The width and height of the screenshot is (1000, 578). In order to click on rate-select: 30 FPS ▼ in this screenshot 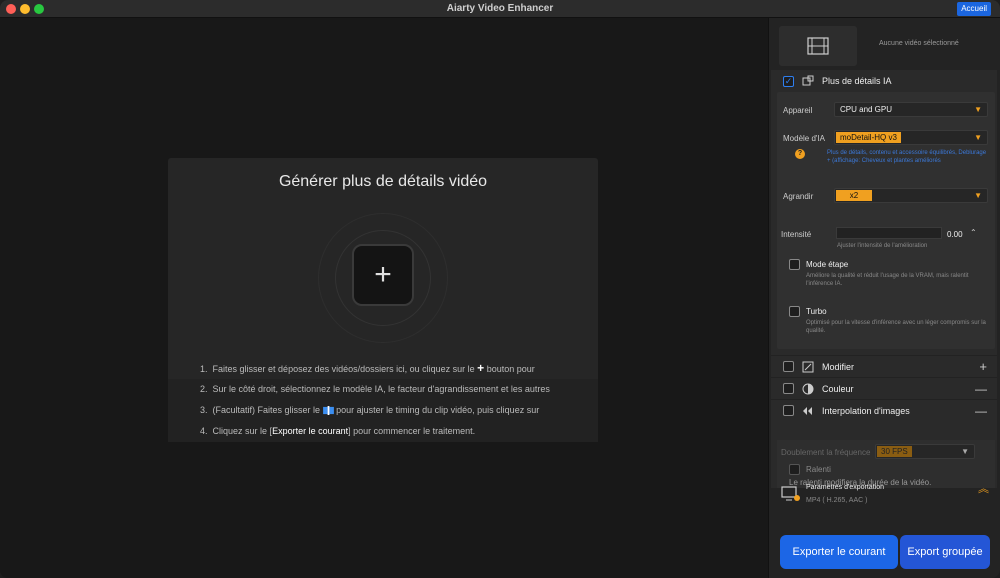, I will do `click(925, 451)`.